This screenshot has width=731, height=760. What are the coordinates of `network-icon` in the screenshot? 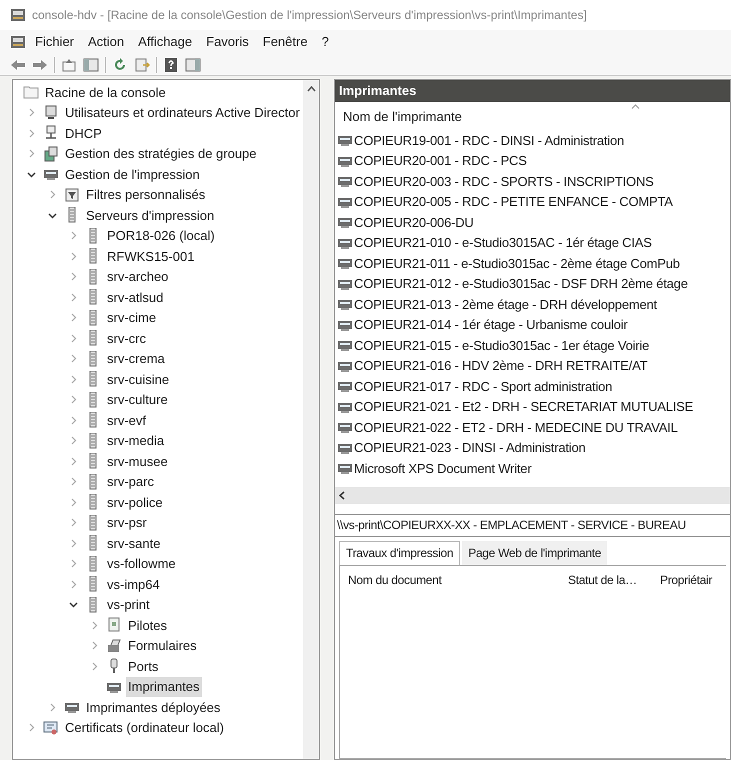 It's located at (51, 133).